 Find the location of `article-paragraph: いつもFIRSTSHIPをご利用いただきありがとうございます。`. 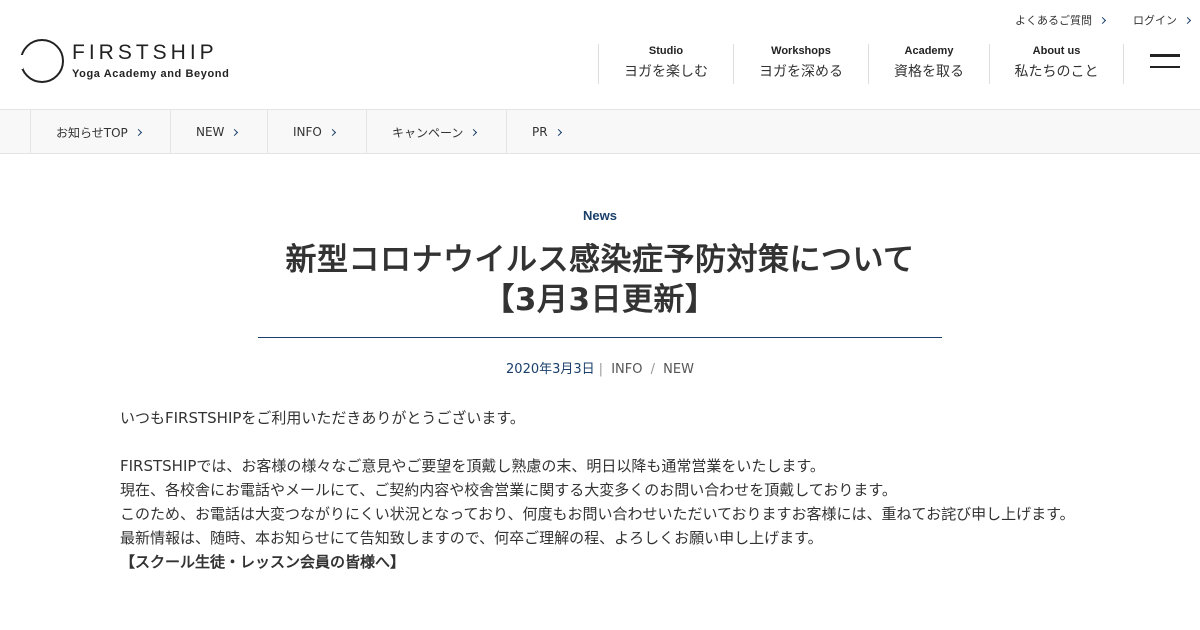

article-paragraph: いつもFIRSTSHIPをご利用いただきありがとうございます。 is located at coordinates (322, 418).